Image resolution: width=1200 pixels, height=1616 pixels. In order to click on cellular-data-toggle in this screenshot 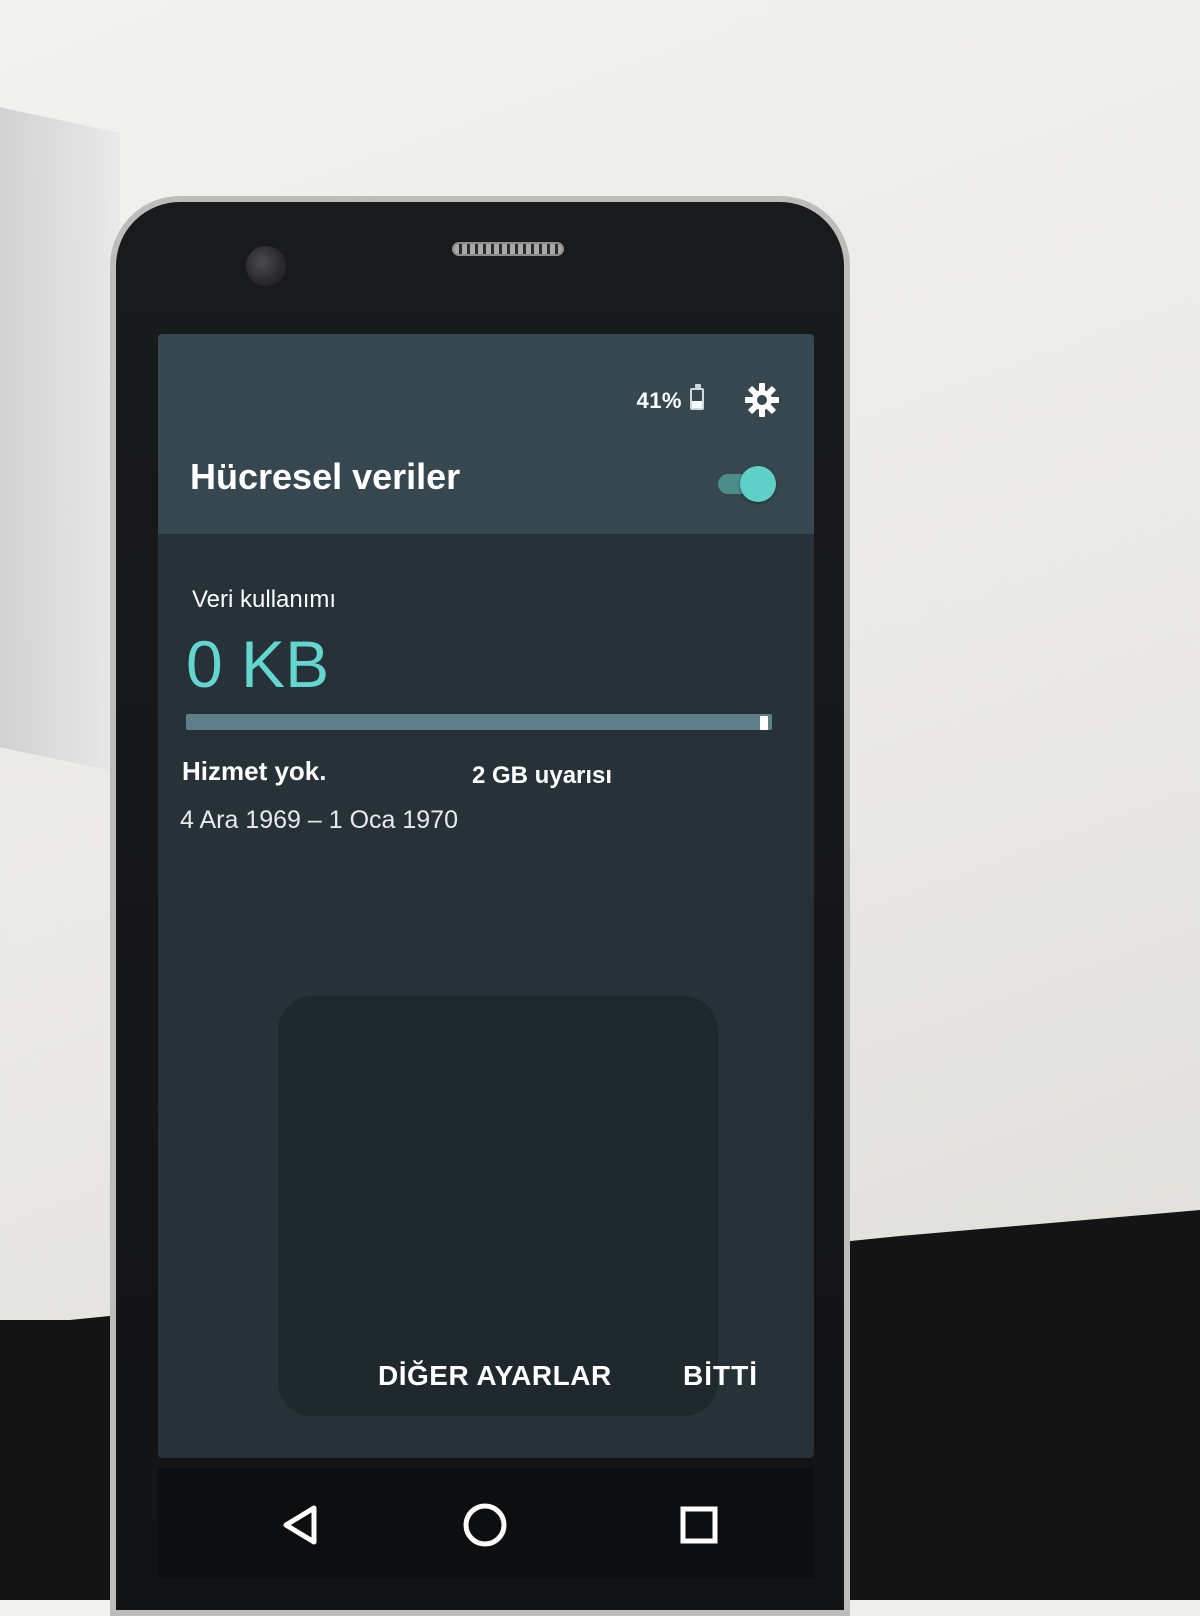, I will do `click(746, 484)`.